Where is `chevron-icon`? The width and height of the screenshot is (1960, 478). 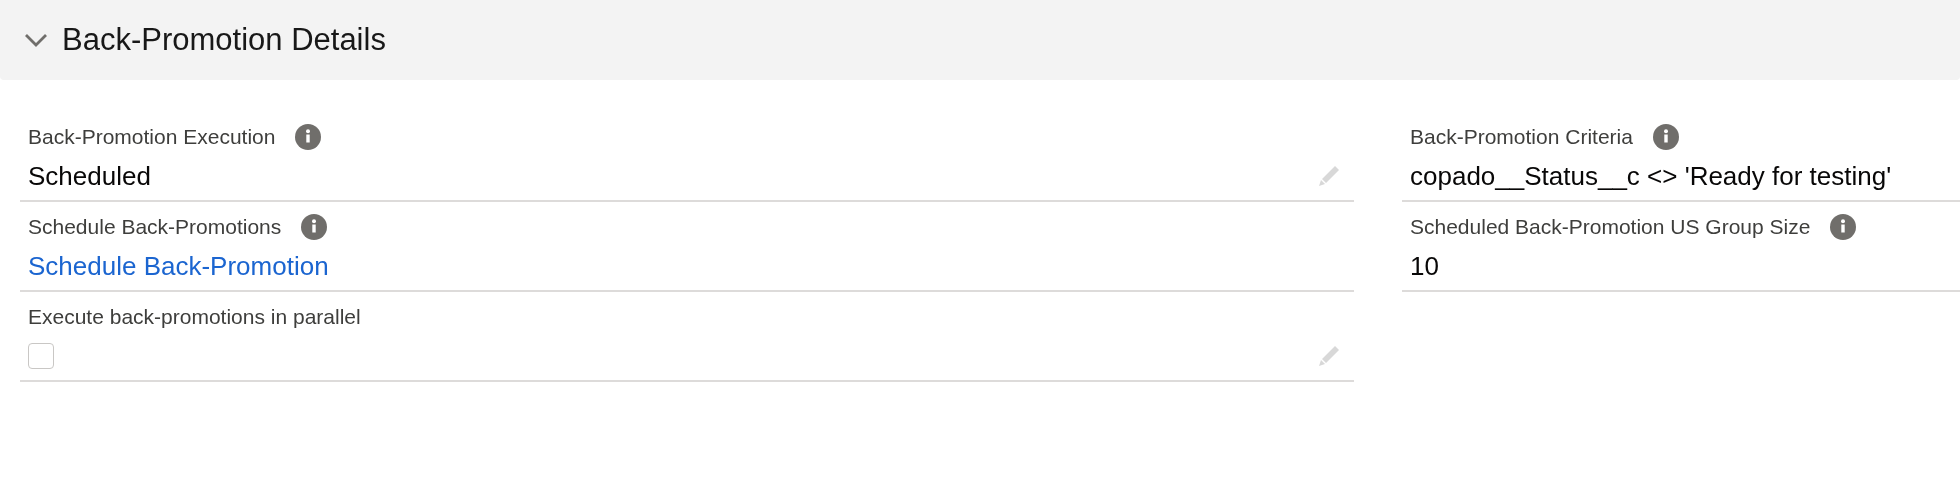
chevron-icon is located at coordinates (36, 40).